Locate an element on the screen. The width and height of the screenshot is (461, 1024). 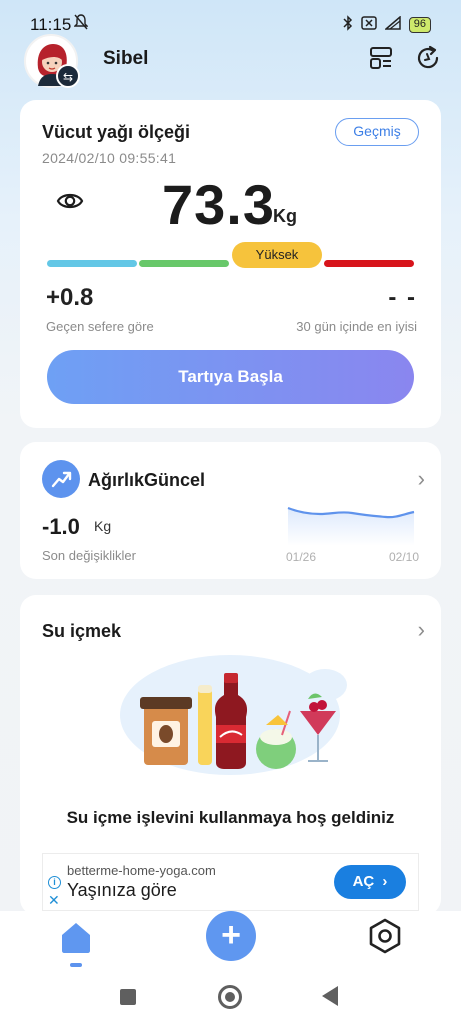
ad-domain: betterme-home-yoga.com is located at coordinates (141, 870).